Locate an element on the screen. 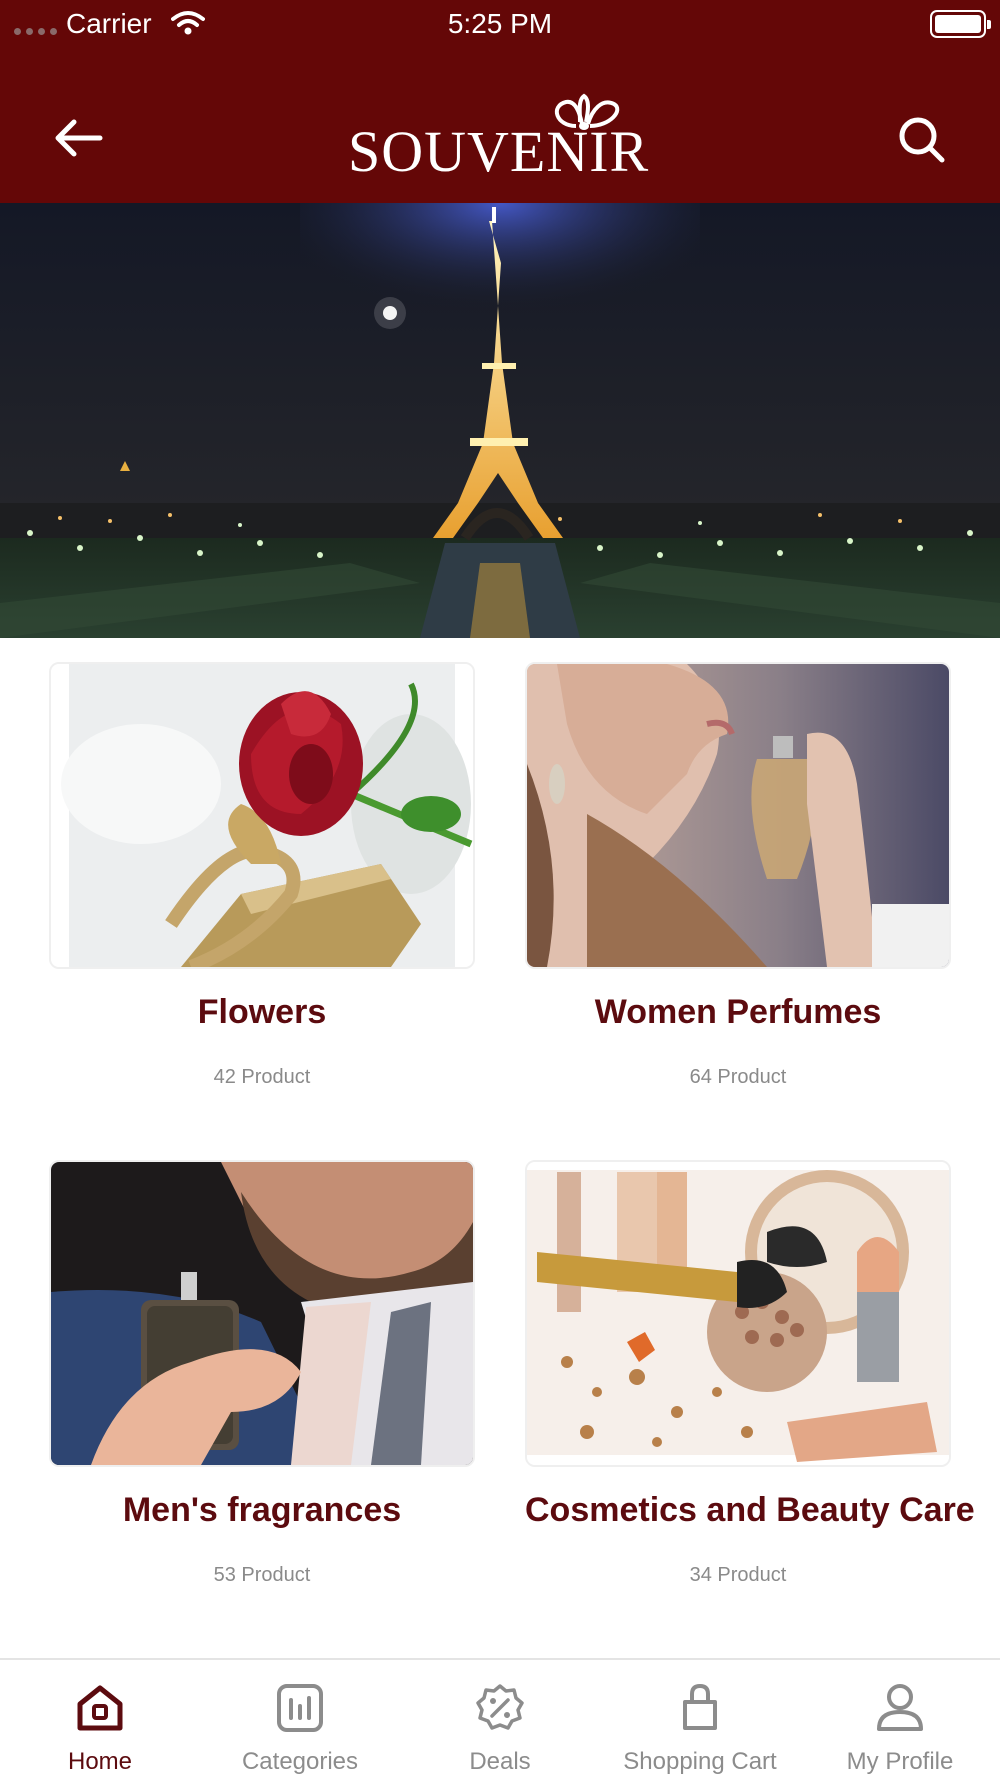 The width and height of the screenshot is (1000, 1778). percent-badge-icon is located at coordinates (500, 1707).